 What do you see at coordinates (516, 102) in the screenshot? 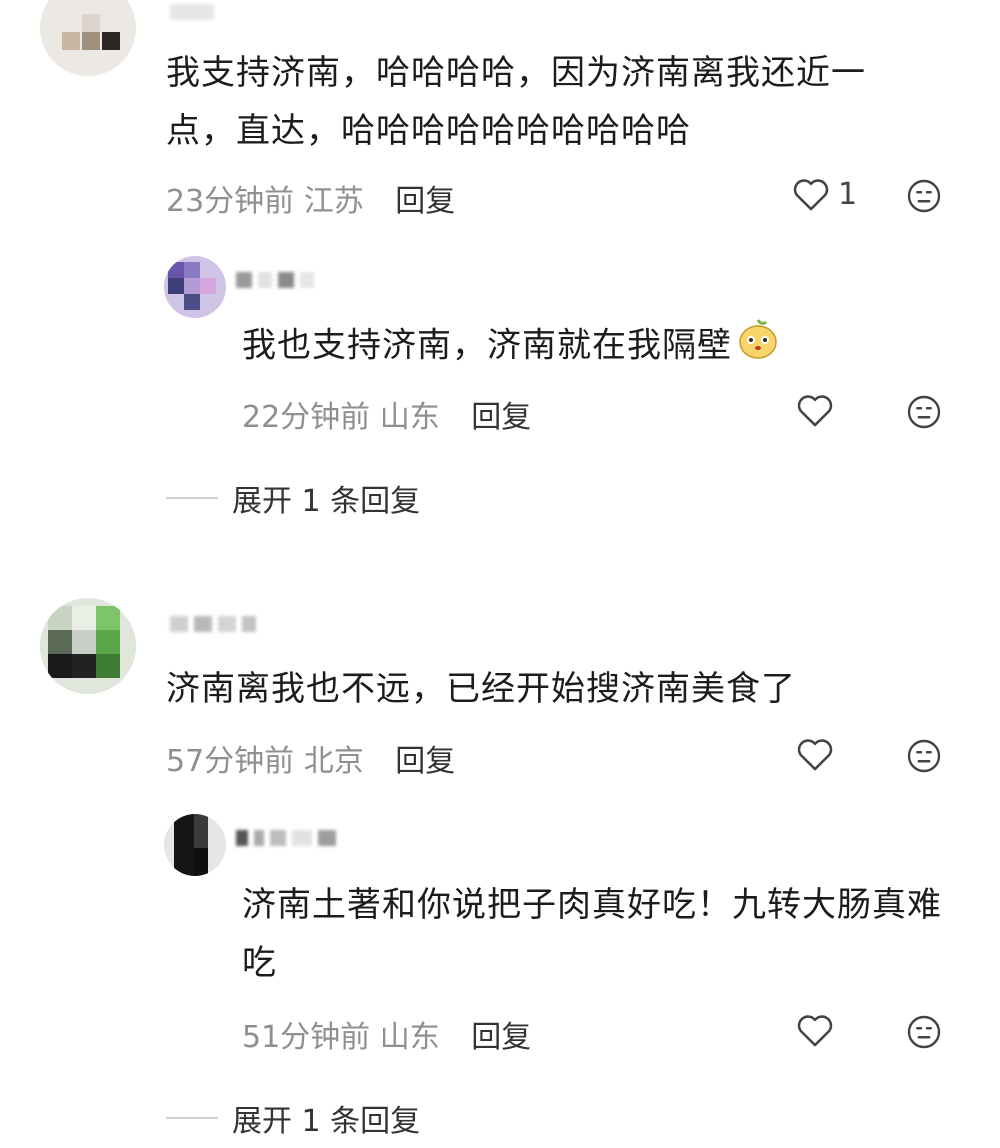
I see `comment-text: 我支持济南，哈哈哈哈，因为济南离我还近一点，直达，哈哈哈哈哈哈哈哈哈哈` at bounding box center [516, 102].